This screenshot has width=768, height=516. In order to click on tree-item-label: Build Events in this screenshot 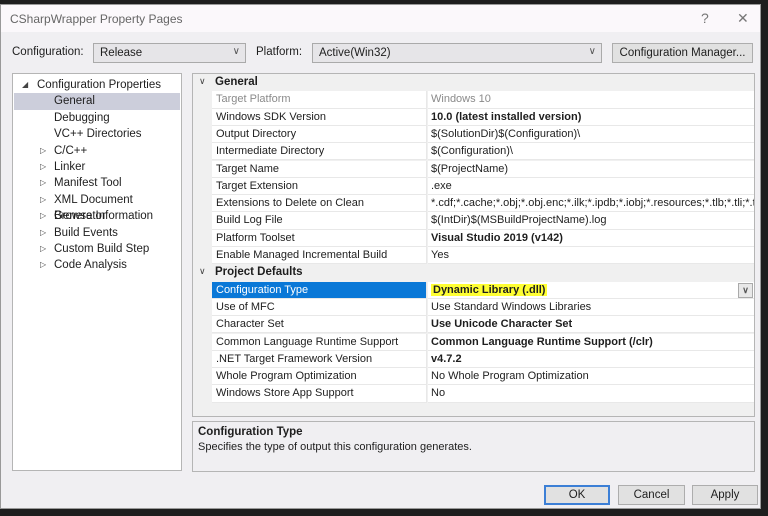, I will do `click(86, 232)`.